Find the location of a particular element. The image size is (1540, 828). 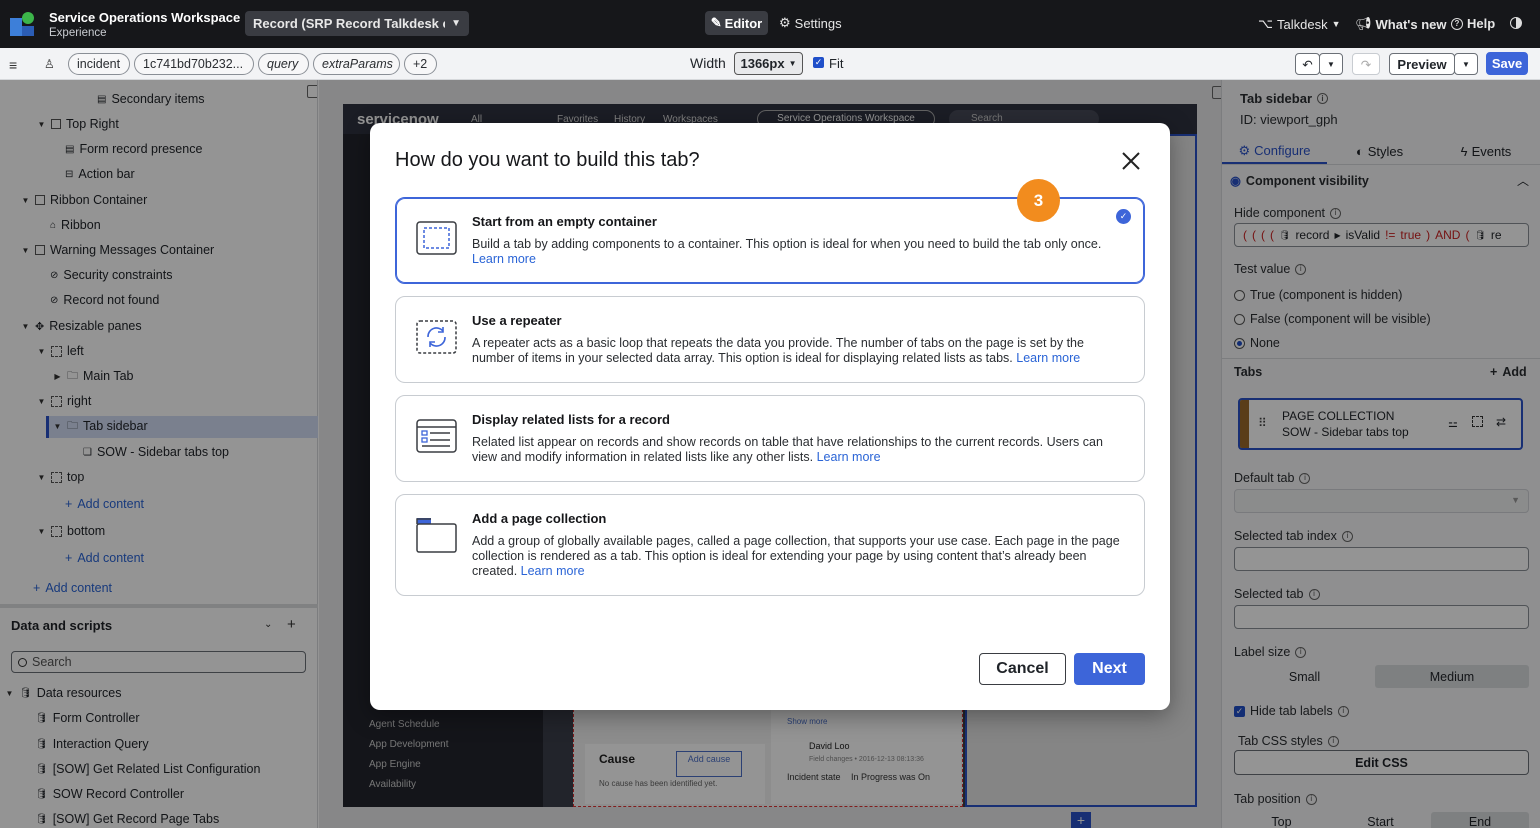

record-dropdown: Record (SRP Record Talkdesk c... ▼ is located at coordinates (357, 23).